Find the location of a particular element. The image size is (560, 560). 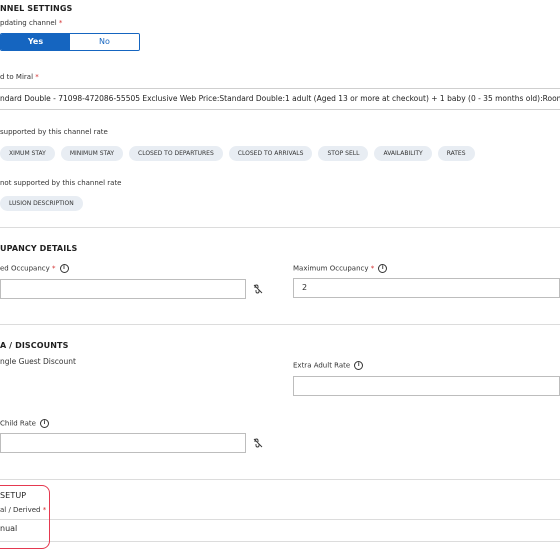

chip-inclusion-description: LUSION DESCRIPTION is located at coordinates (41, 203).